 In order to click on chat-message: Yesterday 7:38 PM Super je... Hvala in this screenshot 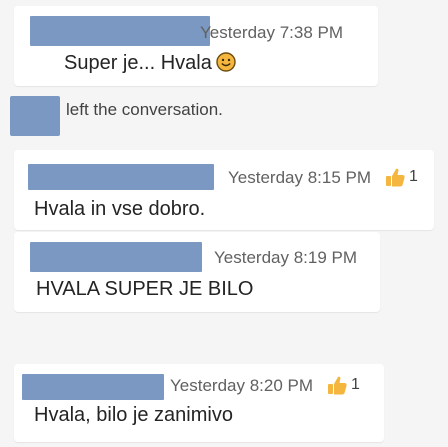, I will do `click(196, 46)`.